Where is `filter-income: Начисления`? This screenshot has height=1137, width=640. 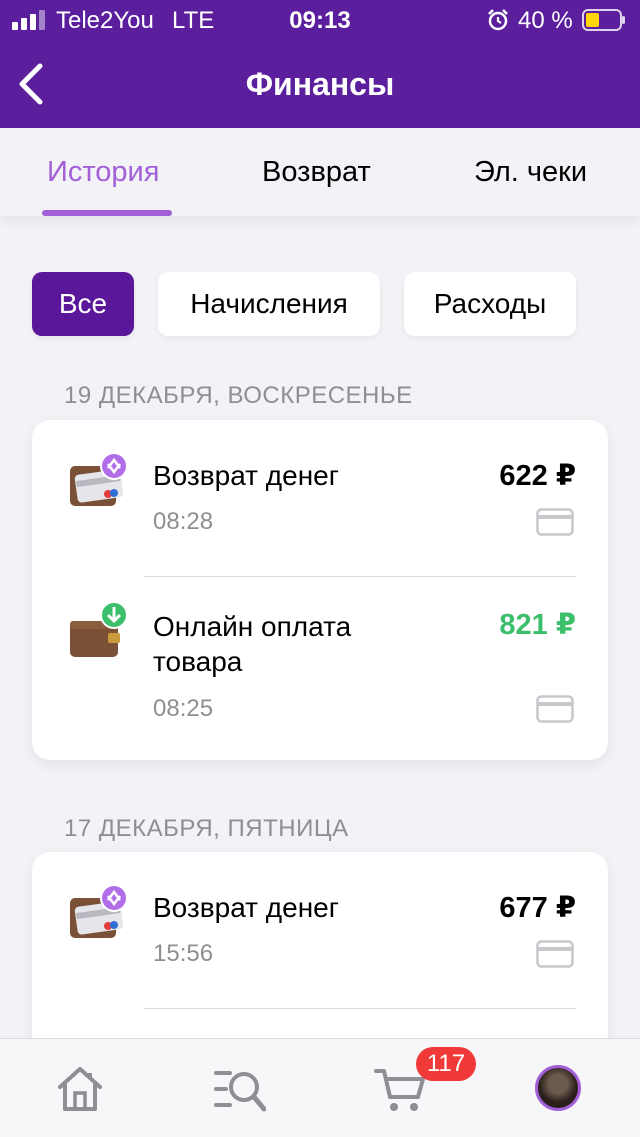
filter-income: Начисления is located at coordinates (269, 304).